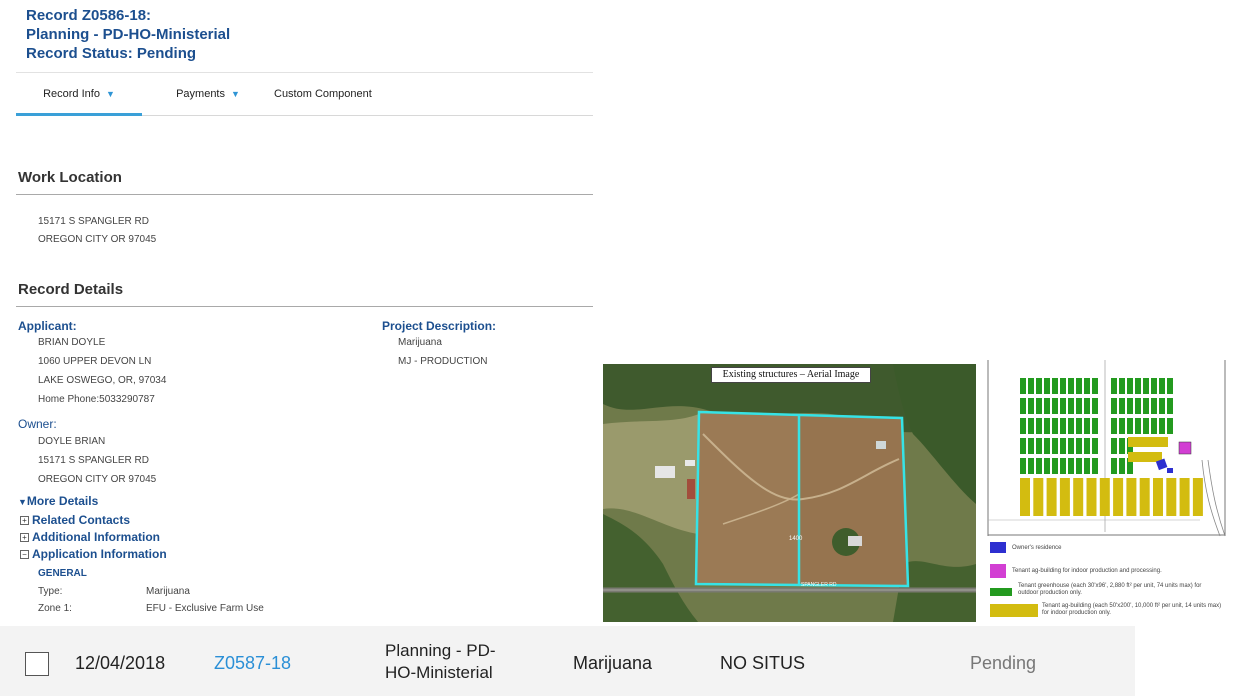  I want to click on project-description-line1: Marijuana, so click(420, 342).